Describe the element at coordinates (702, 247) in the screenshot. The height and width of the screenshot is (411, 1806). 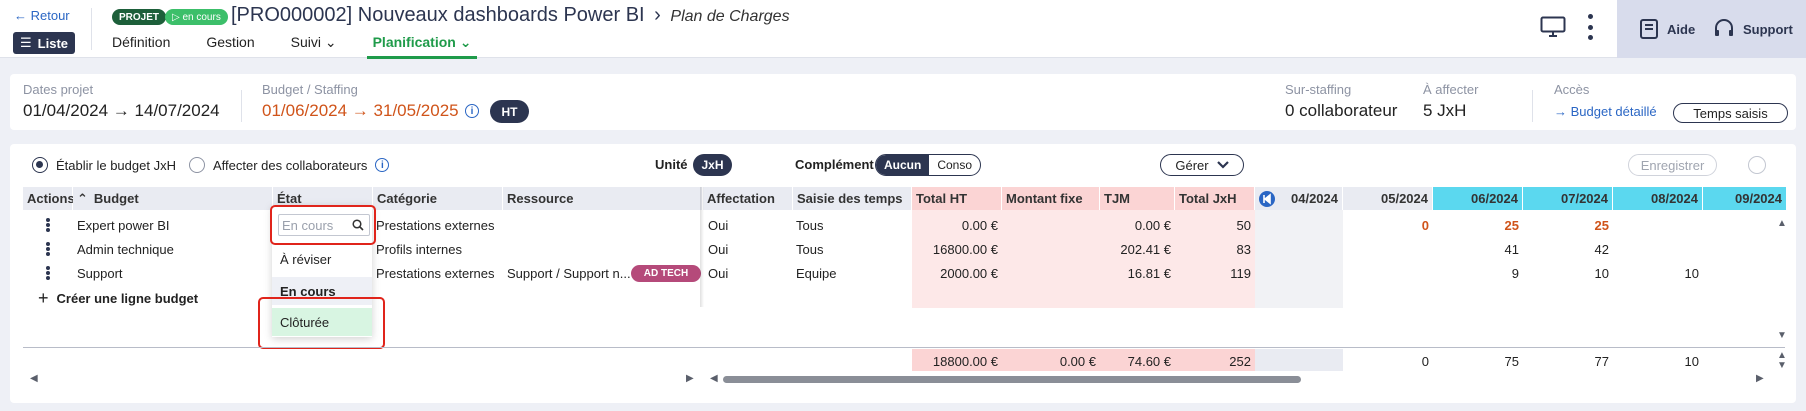
I see `frozen-columns-shadow` at that location.